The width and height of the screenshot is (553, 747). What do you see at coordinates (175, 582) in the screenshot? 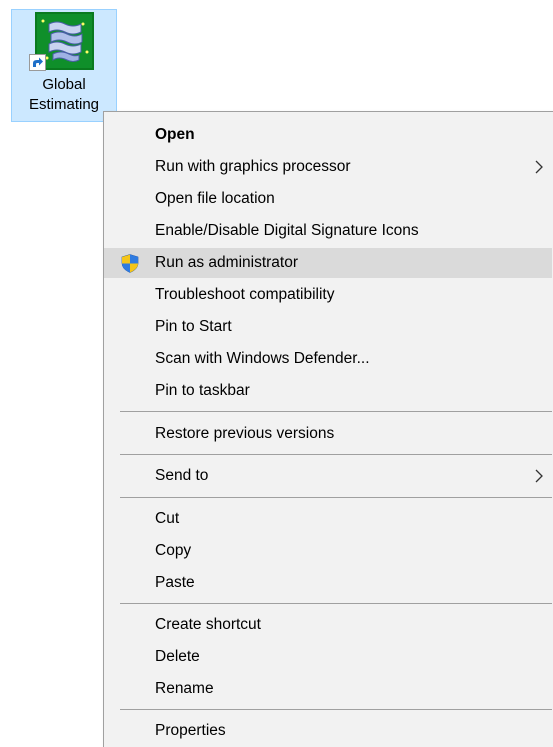
I see `menu-item-label: Paste` at bounding box center [175, 582].